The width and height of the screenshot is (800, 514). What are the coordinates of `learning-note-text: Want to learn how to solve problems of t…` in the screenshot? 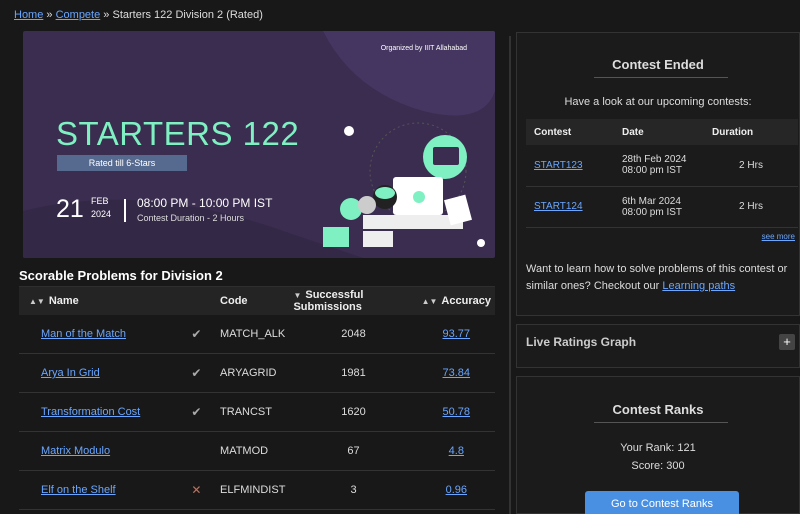 It's located at (657, 277).